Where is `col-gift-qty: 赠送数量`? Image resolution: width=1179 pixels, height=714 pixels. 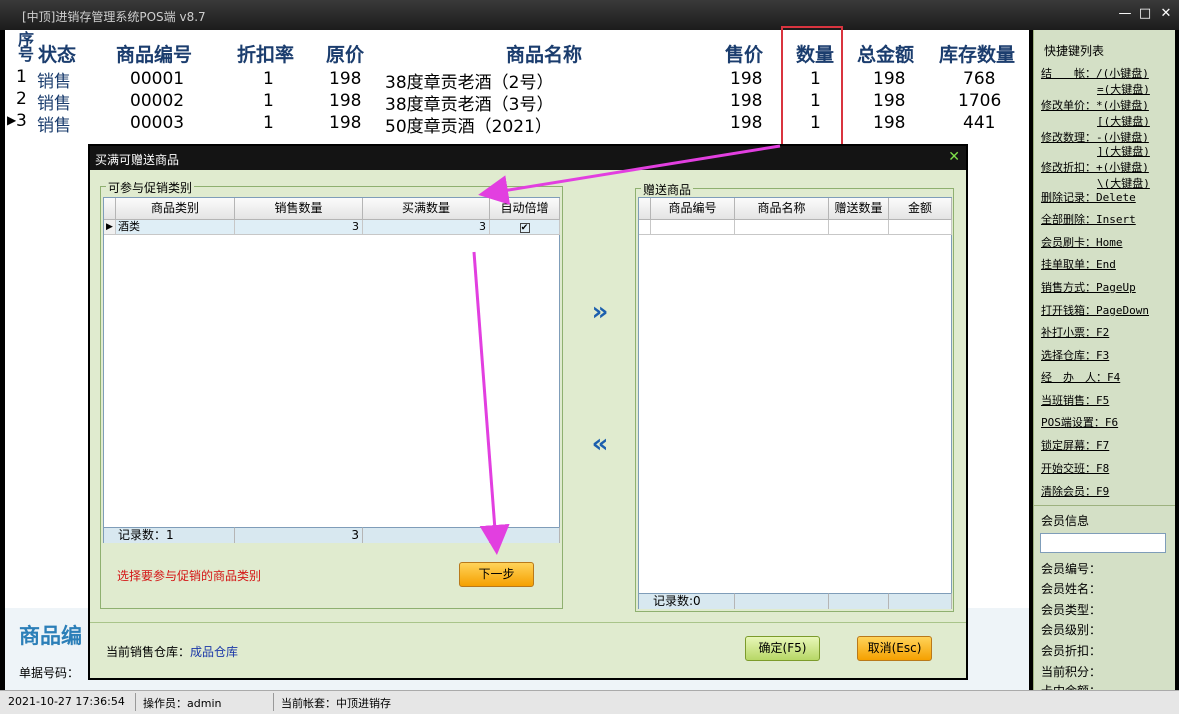 col-gift-qty: 赠送数量 is located at coordinates (859, 209).